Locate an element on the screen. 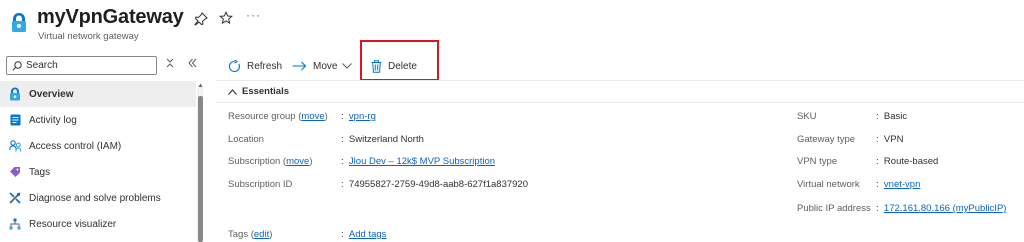  resource-group-move-link: move is located at coordinates (312, 116).